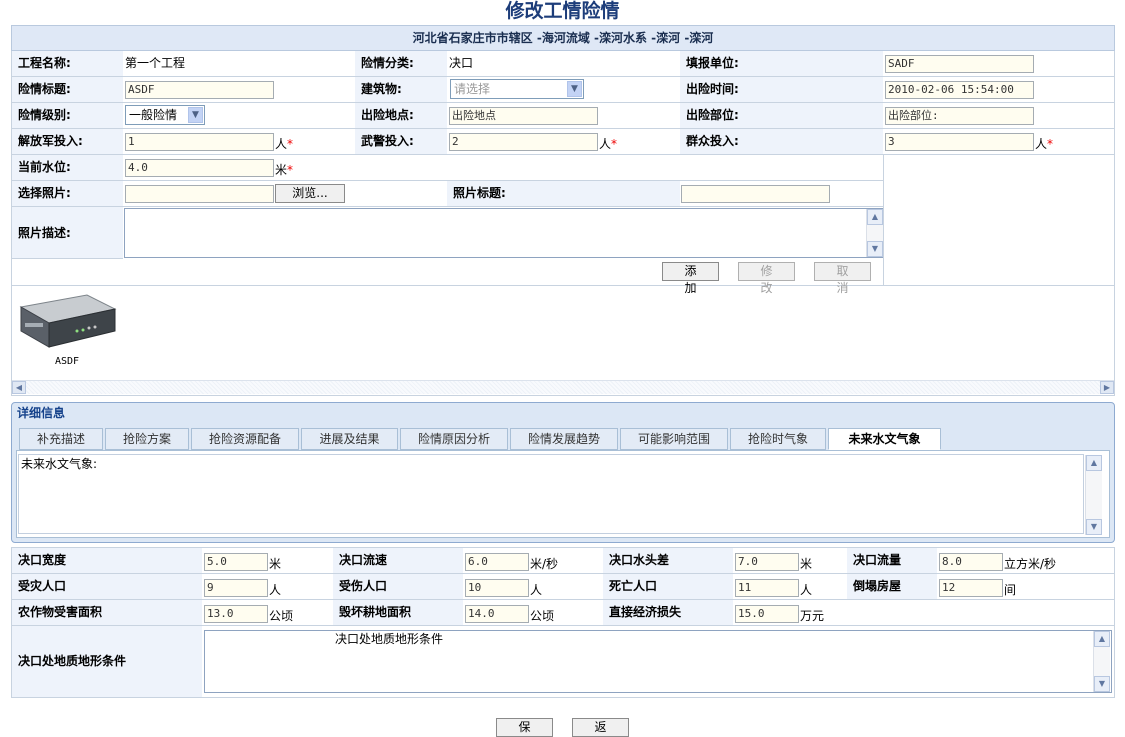 The height and width of the screenshot is (737, 1125). I want to click on scroll-right-icon: ▶, so click(1107, 387).